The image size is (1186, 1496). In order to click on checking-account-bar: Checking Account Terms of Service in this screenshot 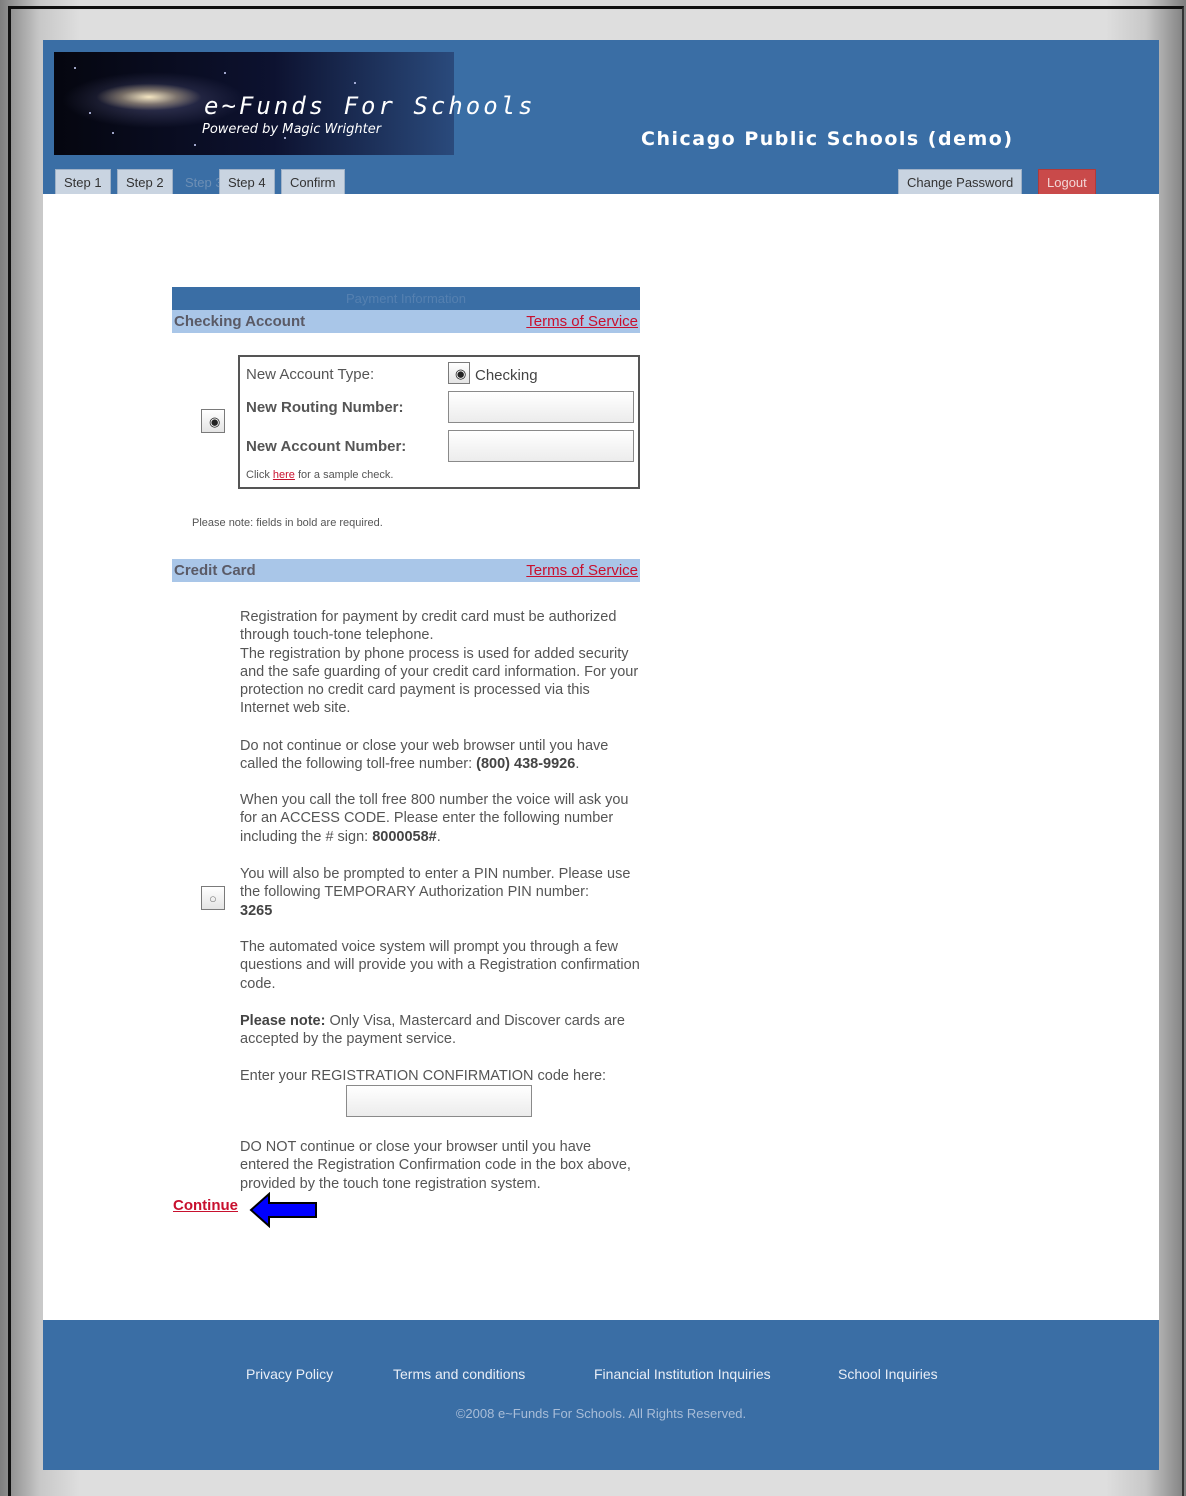, I will do `click(406, 321)`.